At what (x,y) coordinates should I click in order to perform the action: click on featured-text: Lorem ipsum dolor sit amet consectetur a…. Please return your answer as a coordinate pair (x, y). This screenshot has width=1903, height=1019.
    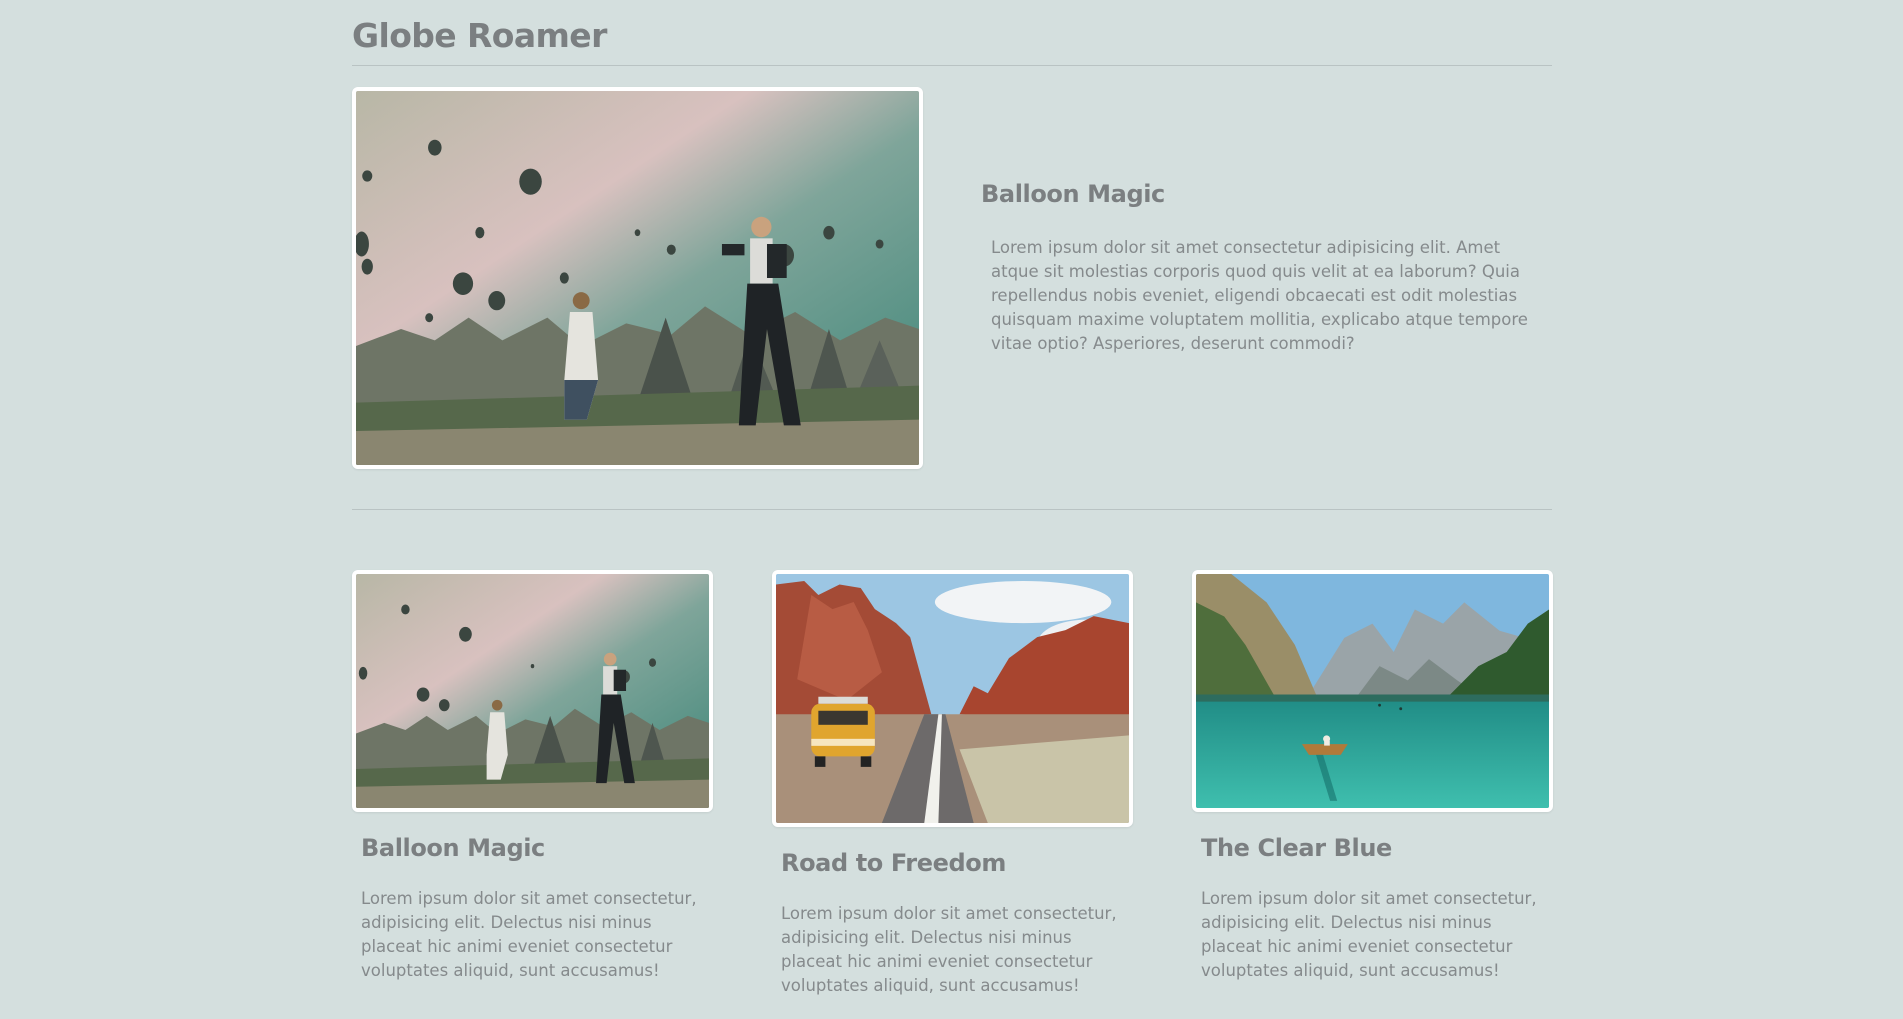
    Looking at the image, I should click on (1259, 295).